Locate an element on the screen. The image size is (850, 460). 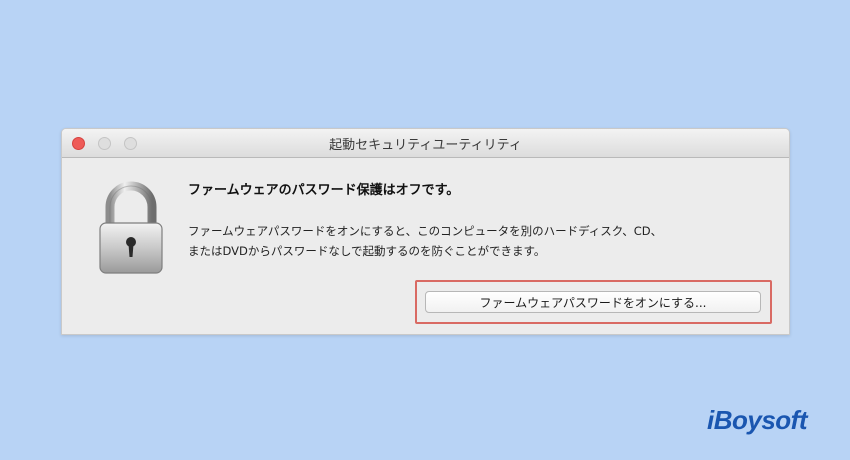
lock-icon is located at coordinates (131, 227).